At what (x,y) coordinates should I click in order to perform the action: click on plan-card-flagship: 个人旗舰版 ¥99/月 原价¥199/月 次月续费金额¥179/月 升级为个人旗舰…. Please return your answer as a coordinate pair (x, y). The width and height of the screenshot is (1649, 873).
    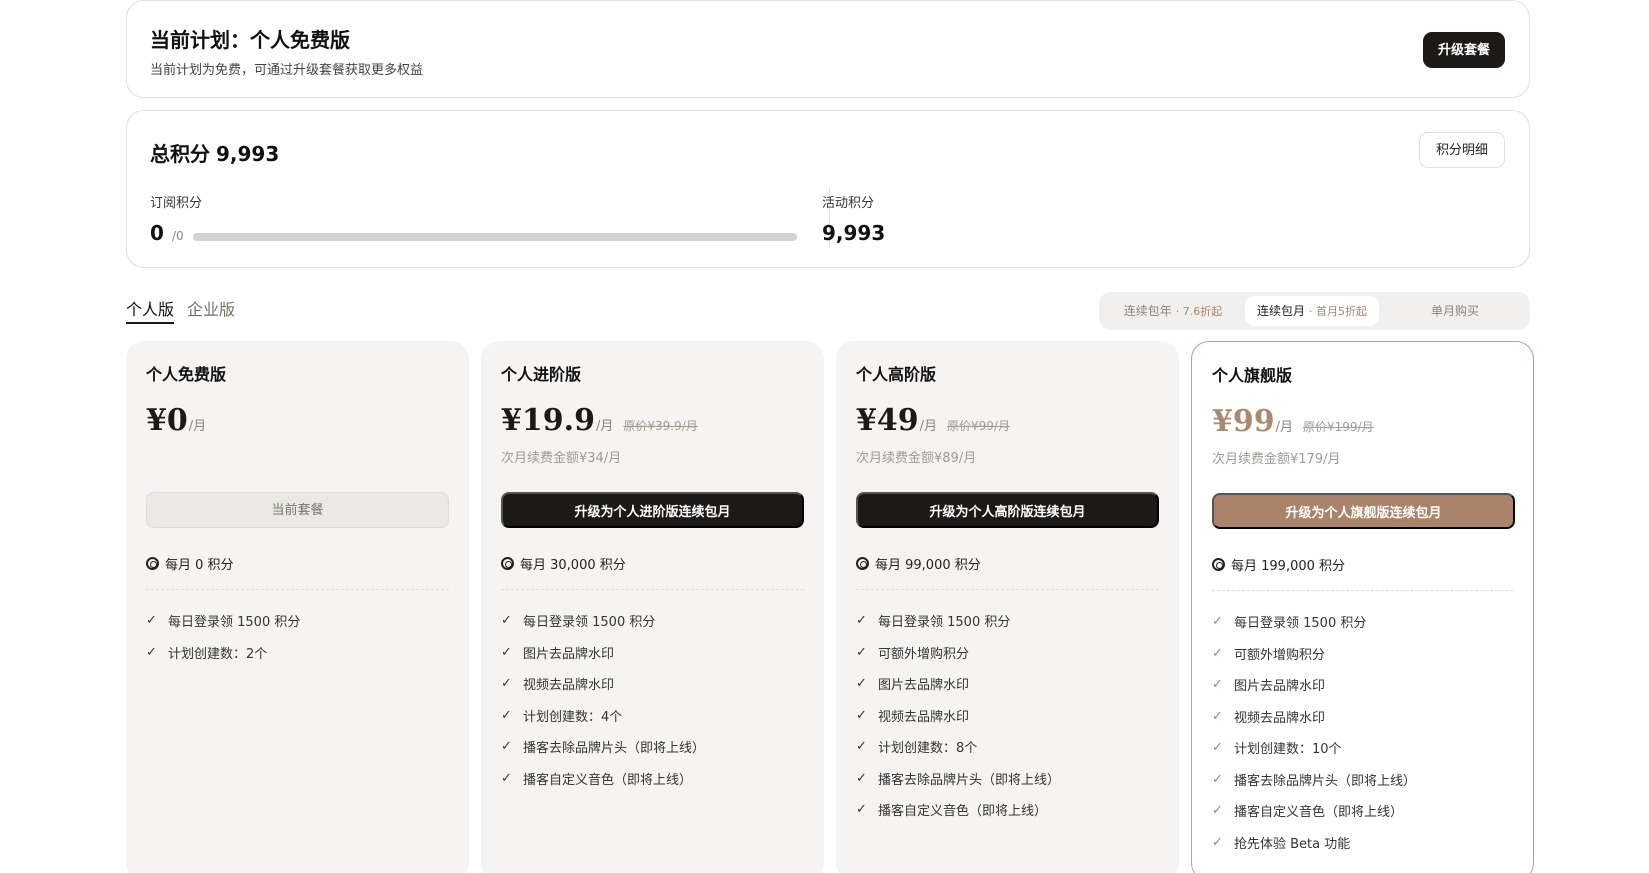
    Looking at the image, I should click on (1362, 607).